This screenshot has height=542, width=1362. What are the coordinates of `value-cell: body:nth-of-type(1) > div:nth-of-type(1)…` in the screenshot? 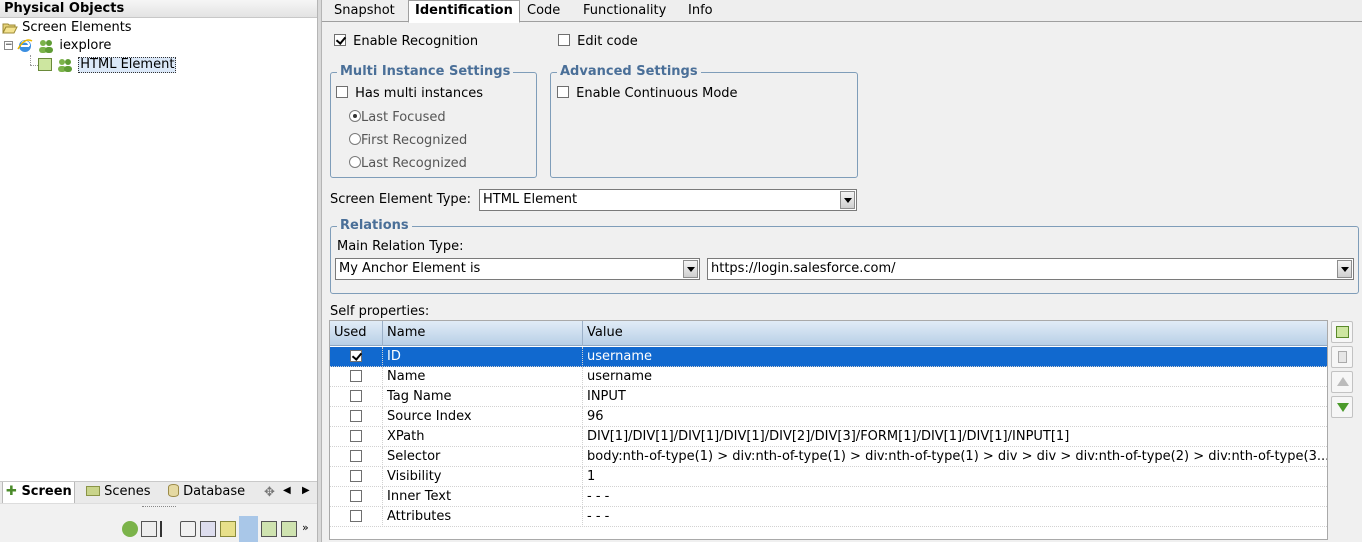 It's located at (955, 457).